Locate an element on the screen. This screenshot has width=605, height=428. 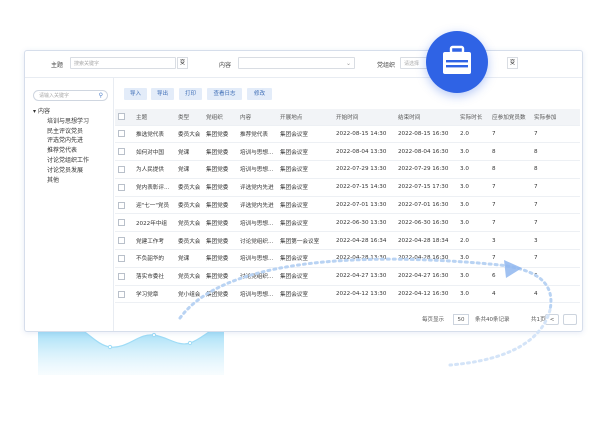
tree-item-discuss-org-work: 讨论党组织工作 is located at coordinates (61, 161).